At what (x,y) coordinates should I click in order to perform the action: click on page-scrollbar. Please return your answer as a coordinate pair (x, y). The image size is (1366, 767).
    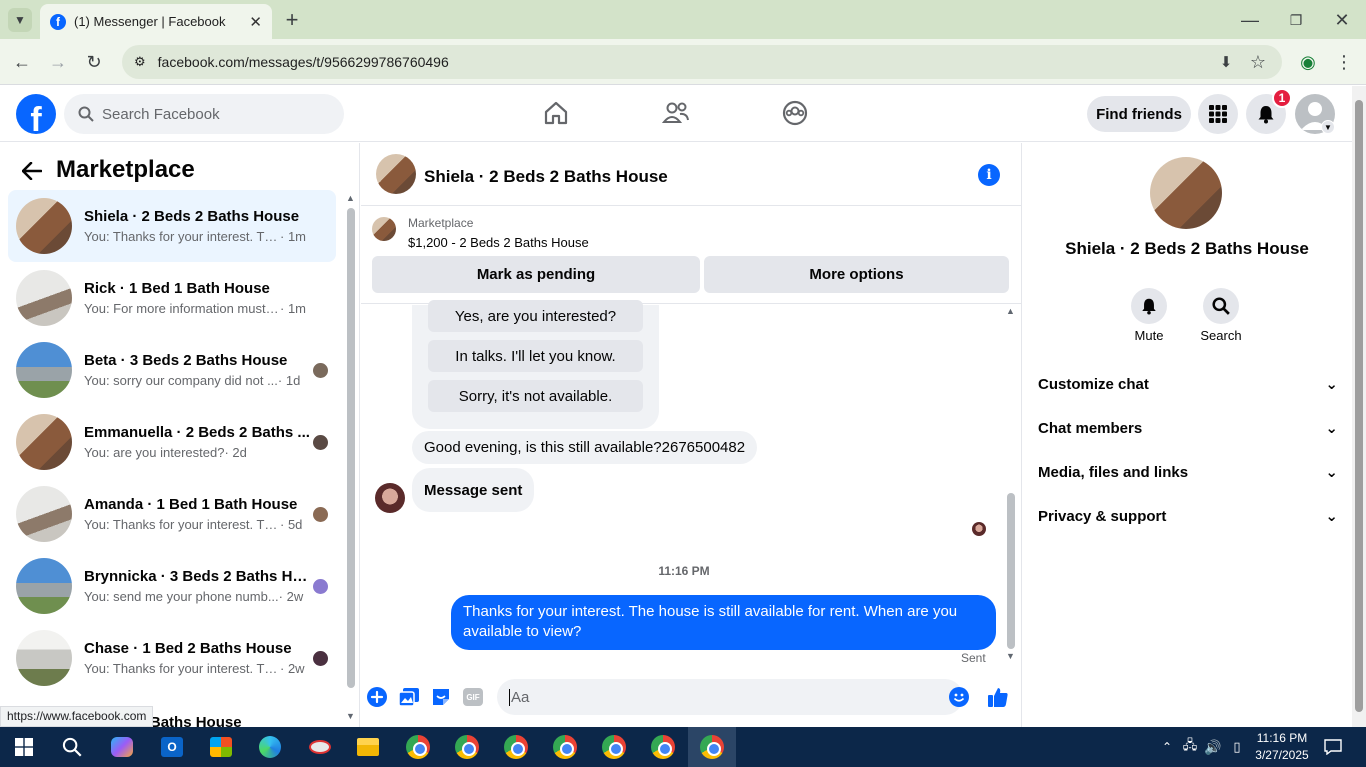
    Looking at the image, I should click on (1359, 406).